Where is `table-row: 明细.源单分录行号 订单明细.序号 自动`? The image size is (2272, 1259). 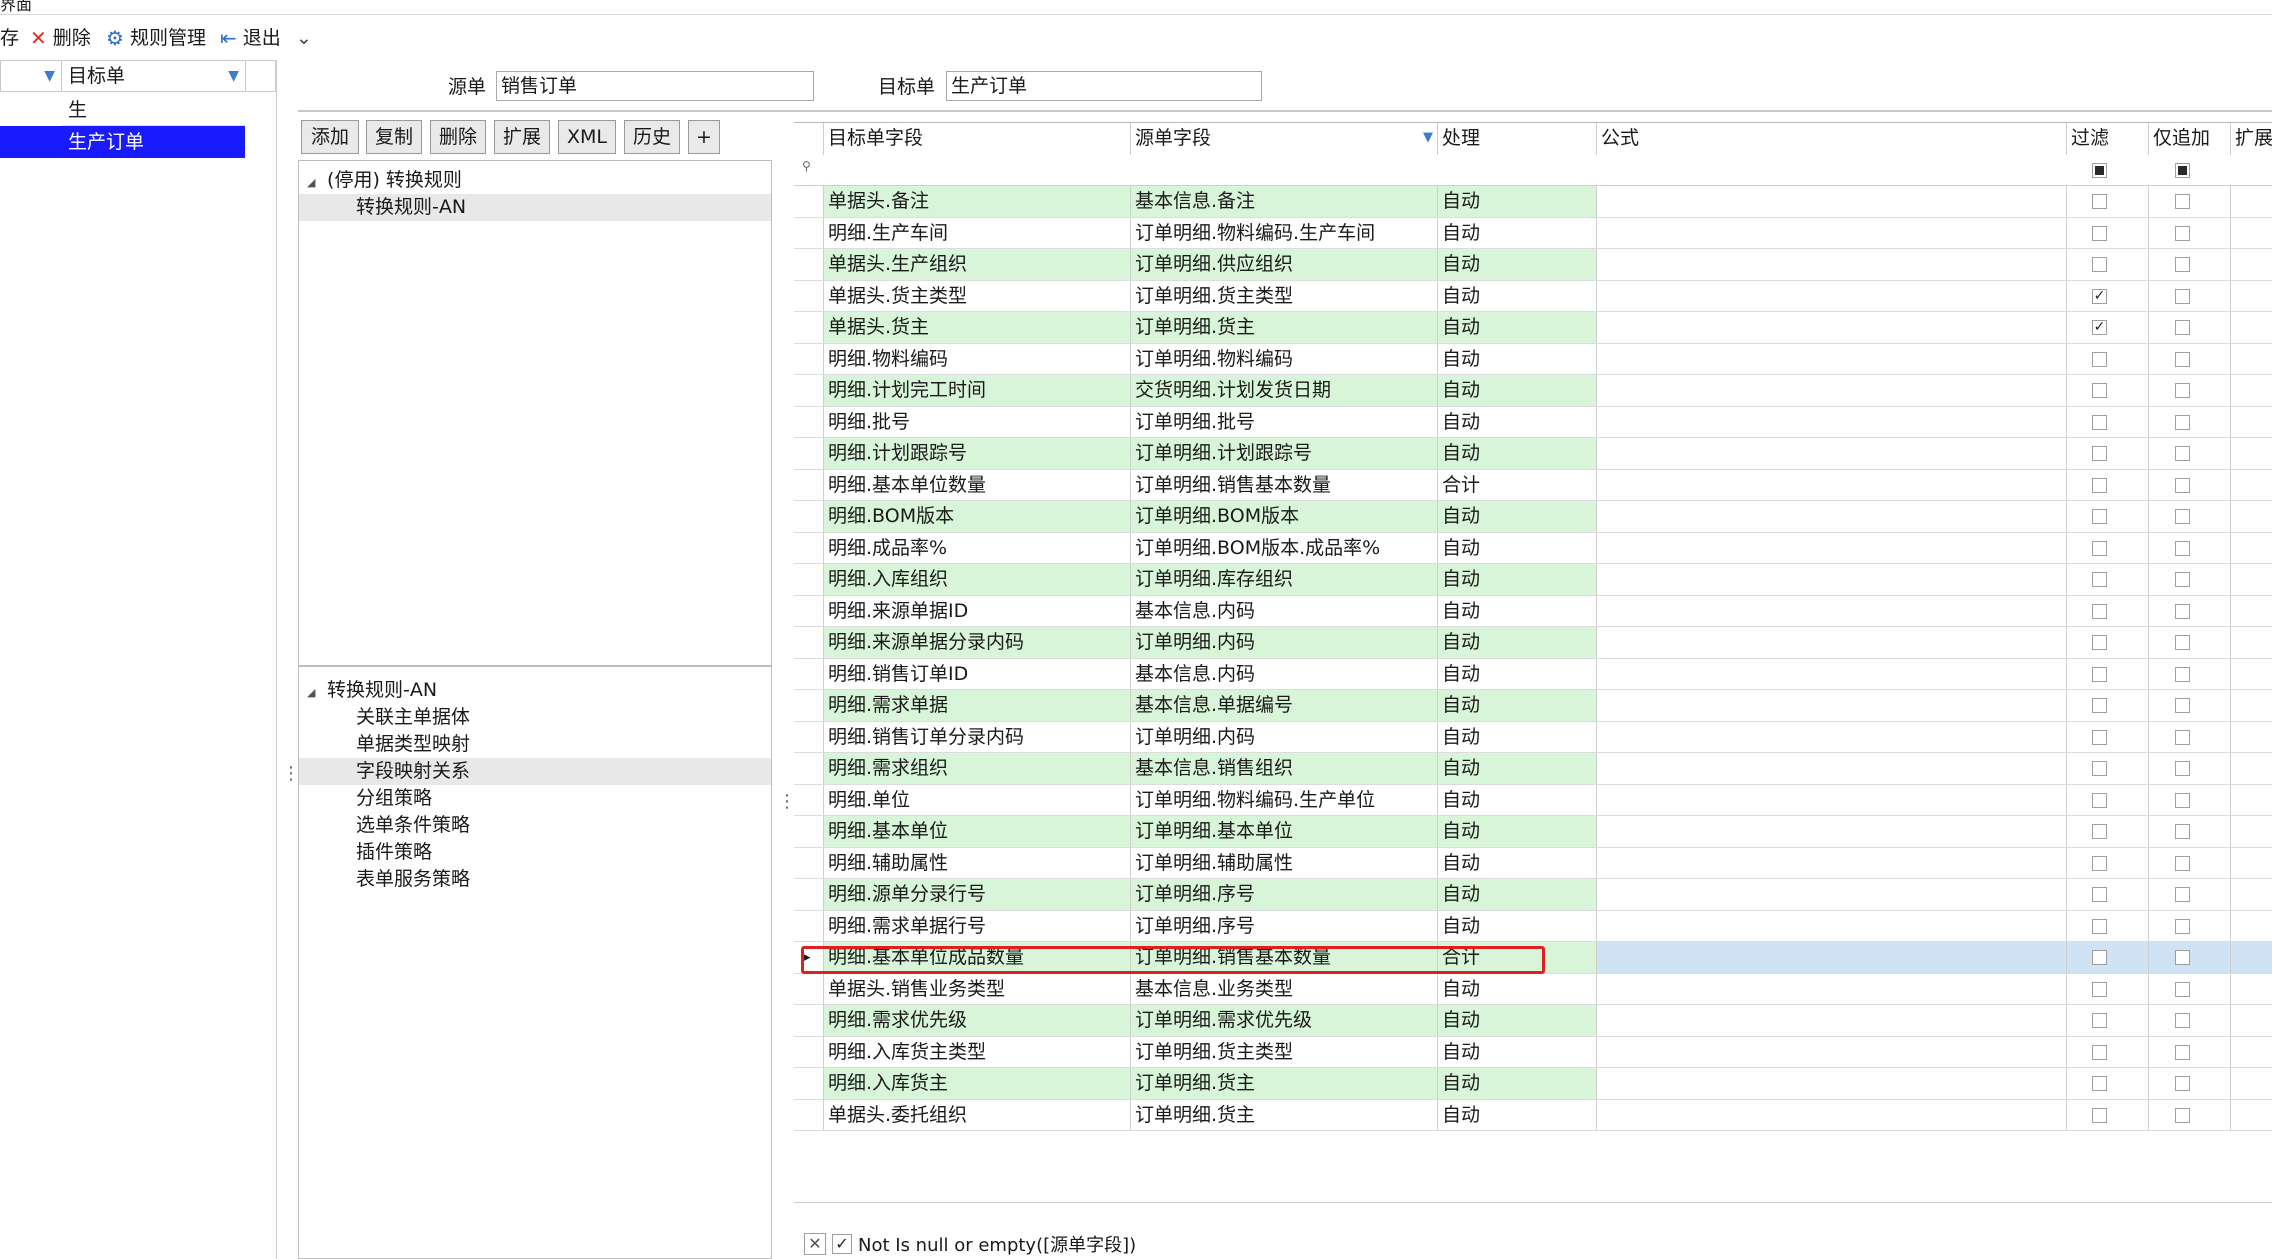
table-row: 明细.源单分录行号 订单明细.序号 自动 is located at coordinates (1533, 895).